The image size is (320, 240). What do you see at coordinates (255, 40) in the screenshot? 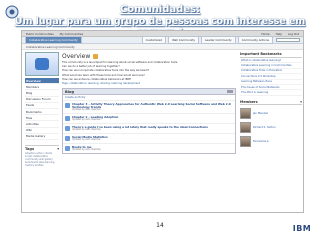
I see `tab-actions: Community Actions` at bounding box center [255, 40].